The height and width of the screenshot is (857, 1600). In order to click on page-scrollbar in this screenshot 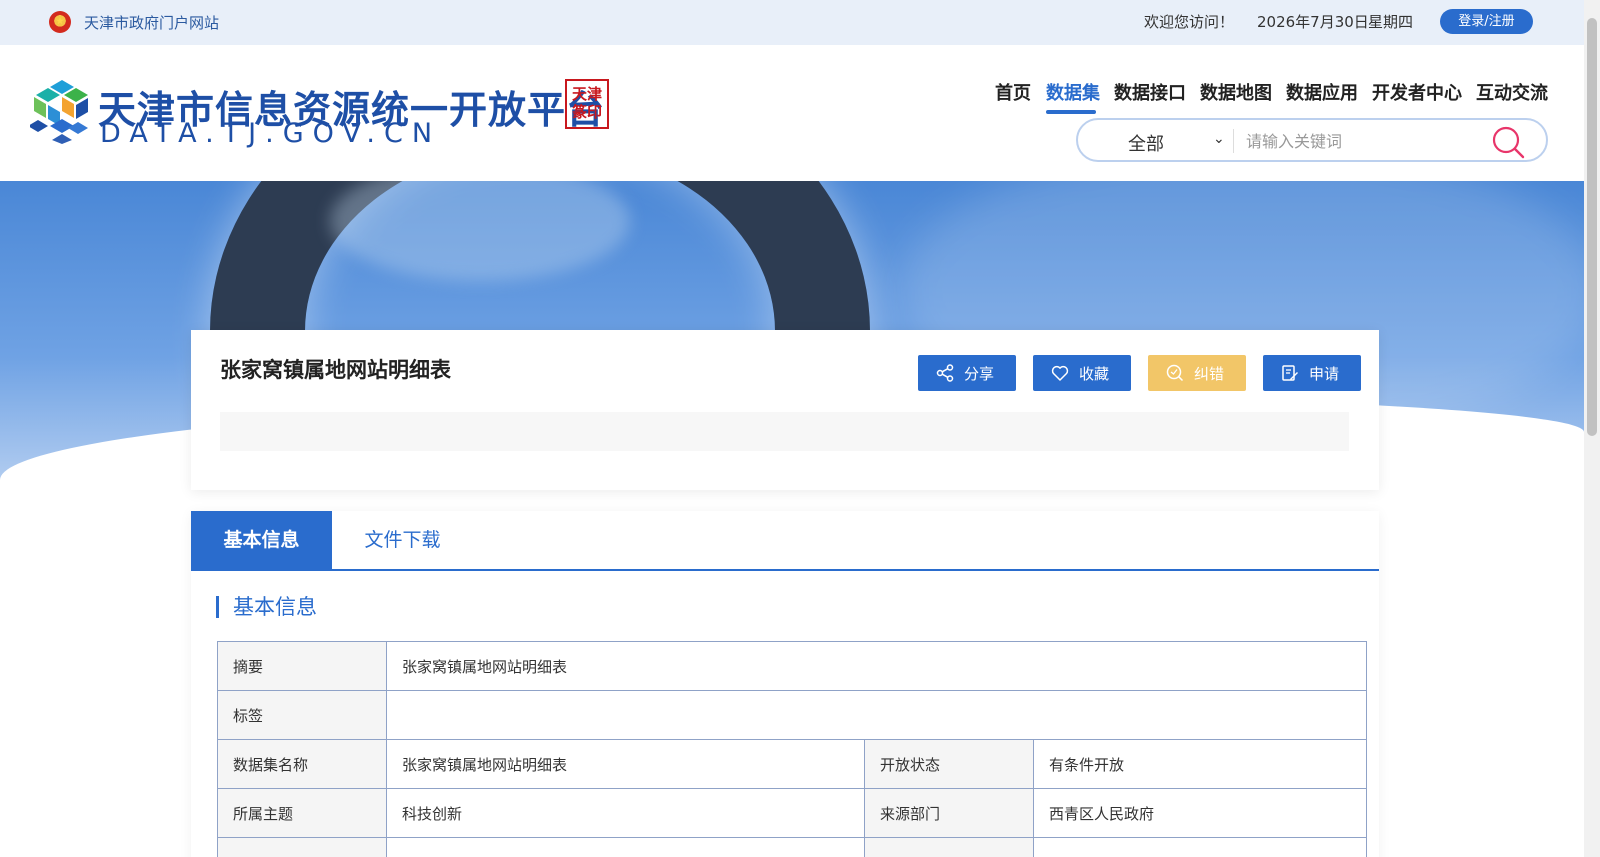, I will do `click(1592, 428)`.